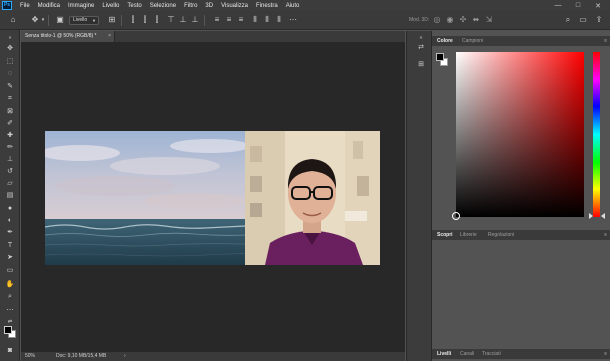 The image size is (610, 361). Describe the element at coordinates (437, 20) in the screenshot. I see `orbit-3d-icon: ◎` at that location.